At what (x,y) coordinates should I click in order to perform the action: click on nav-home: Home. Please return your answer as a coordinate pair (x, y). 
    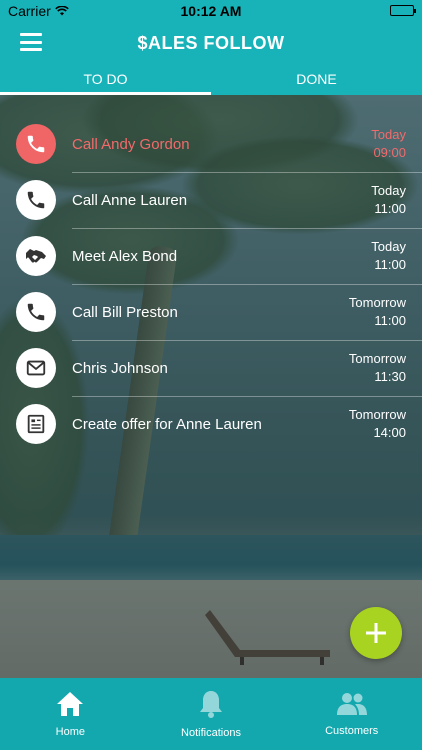
    Looking at the image, I should click on (70, 714).